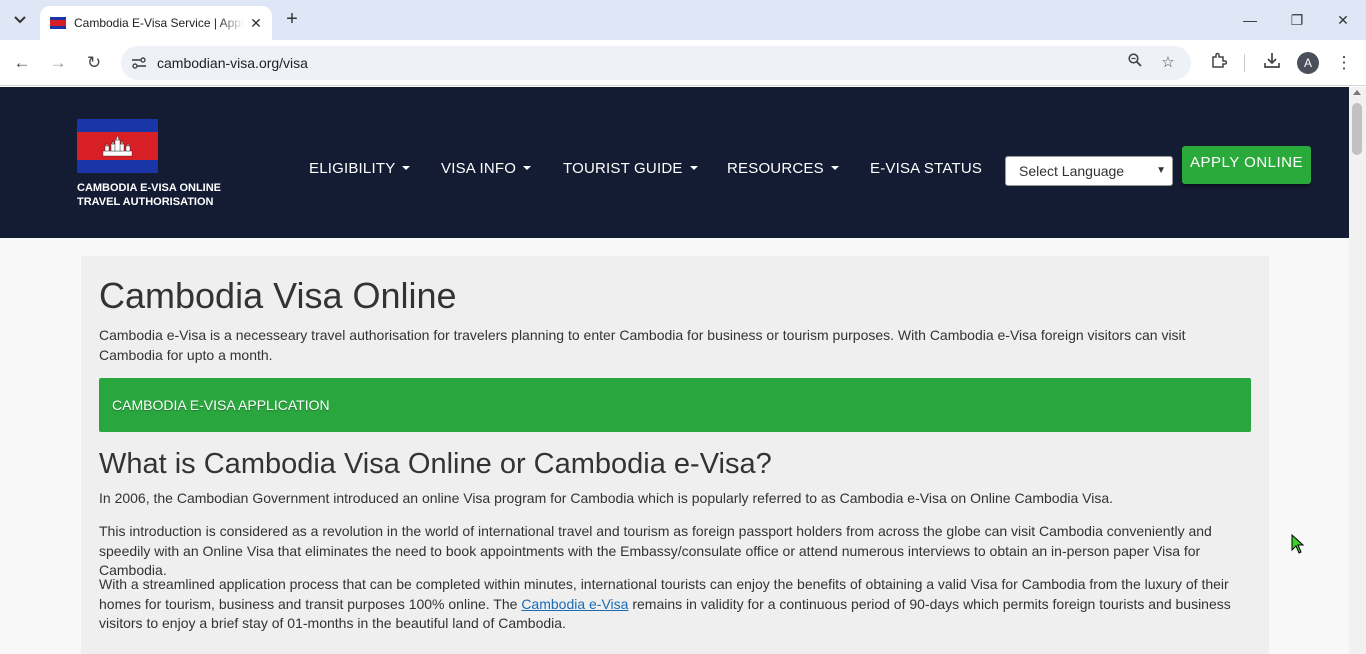 The width and height of the screenshot is (1366, 654). I want to click on cambodia-flag-favicon-icon, so click(58, 23).